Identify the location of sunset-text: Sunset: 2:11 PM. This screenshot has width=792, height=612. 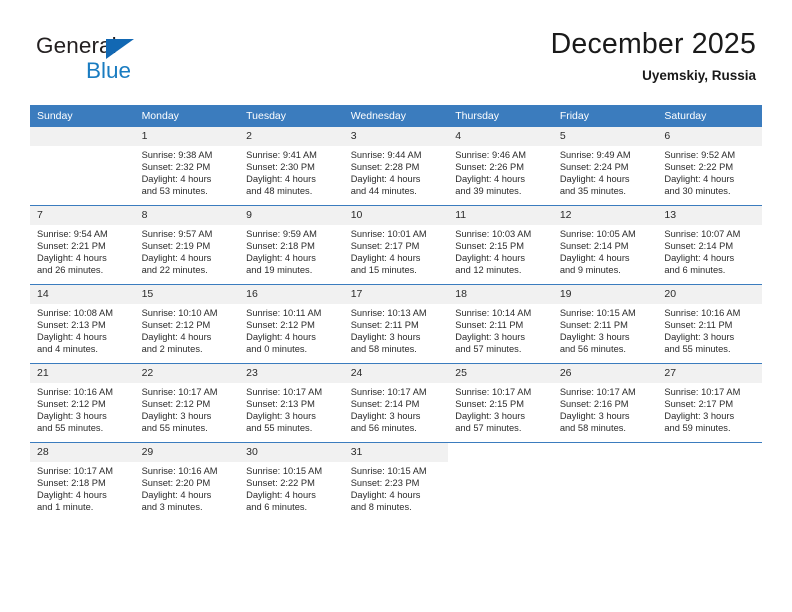
(384, 325).